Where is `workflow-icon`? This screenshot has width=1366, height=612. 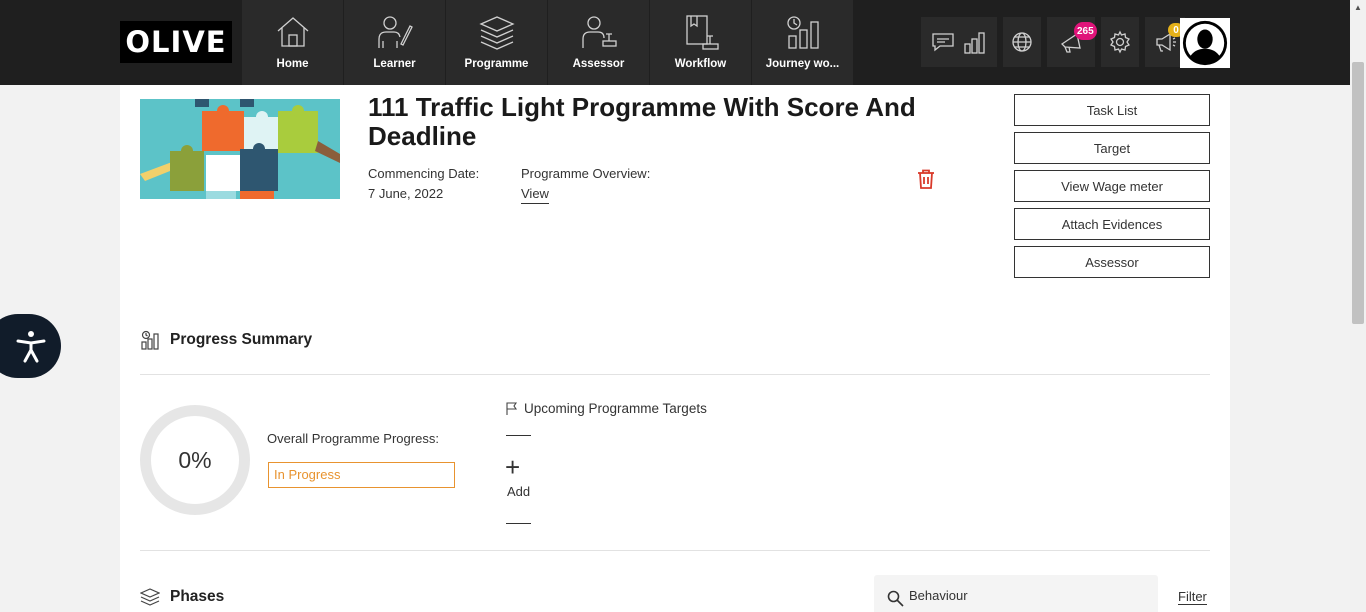
workflow-icon is located at coordinates (702, 32).